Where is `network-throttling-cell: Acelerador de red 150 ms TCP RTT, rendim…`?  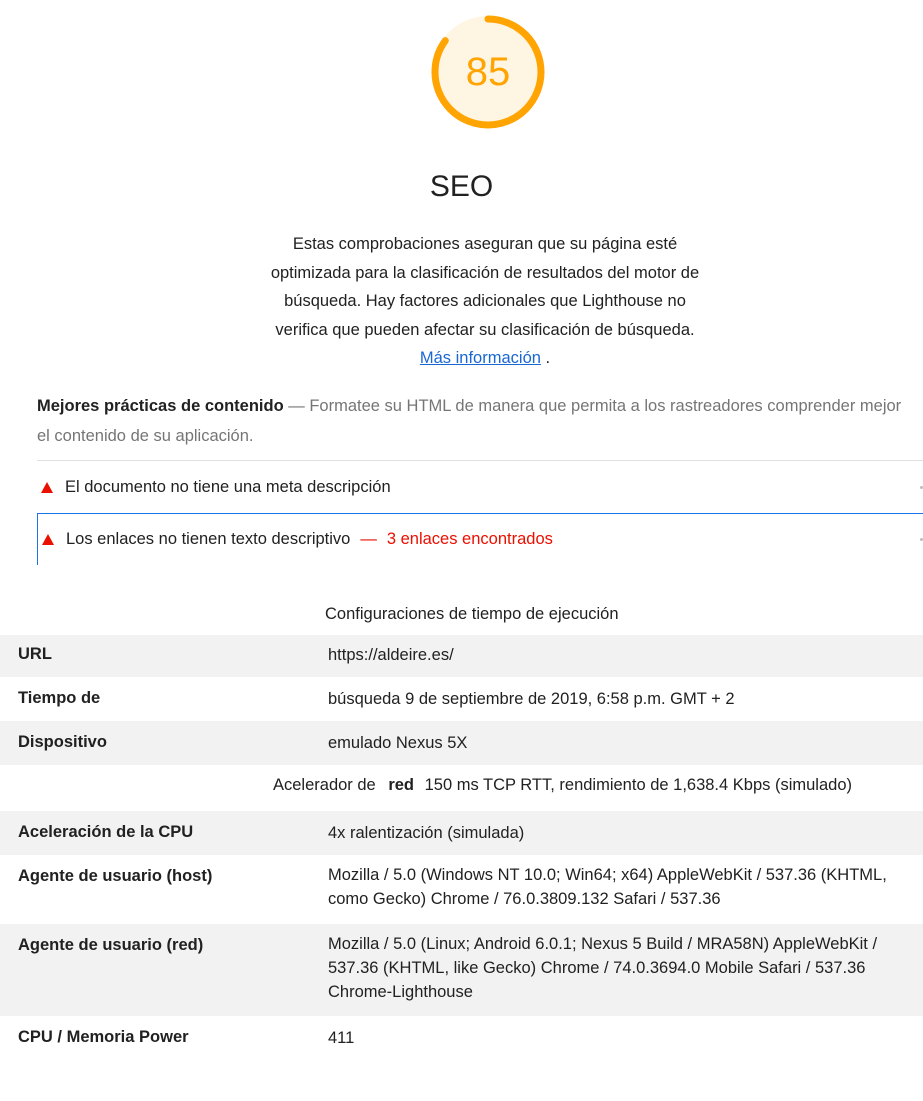
network-throttling-cell: Acelerador de red 150 ms TCP RTT, rendim… is located at coordinates (461, 788).